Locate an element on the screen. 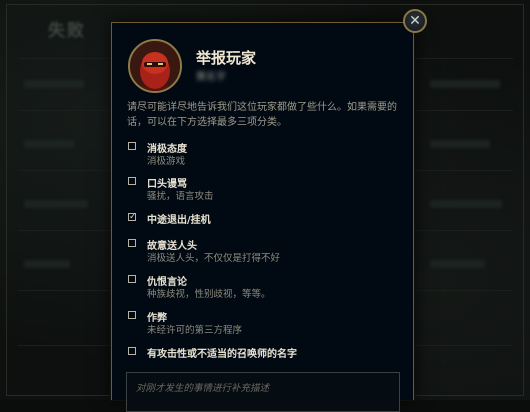 The height and width of the screenshot is (412, 530). comment-textarea: 对刚才发生的事情进行补充描述 is located at coordinates (263, 392).